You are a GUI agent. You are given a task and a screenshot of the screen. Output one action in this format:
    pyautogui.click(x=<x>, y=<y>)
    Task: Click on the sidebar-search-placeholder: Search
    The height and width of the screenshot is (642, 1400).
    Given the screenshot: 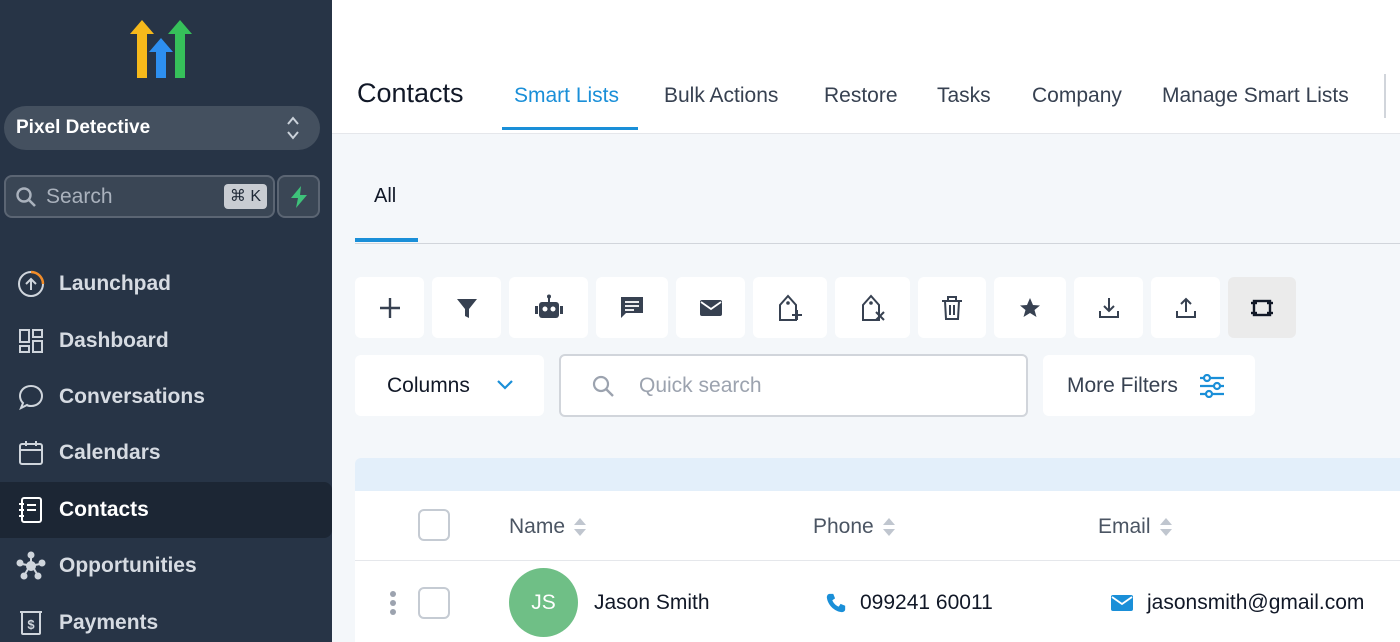 What is the action you would take?
    pyautogui.click(x=79, y=196)
    